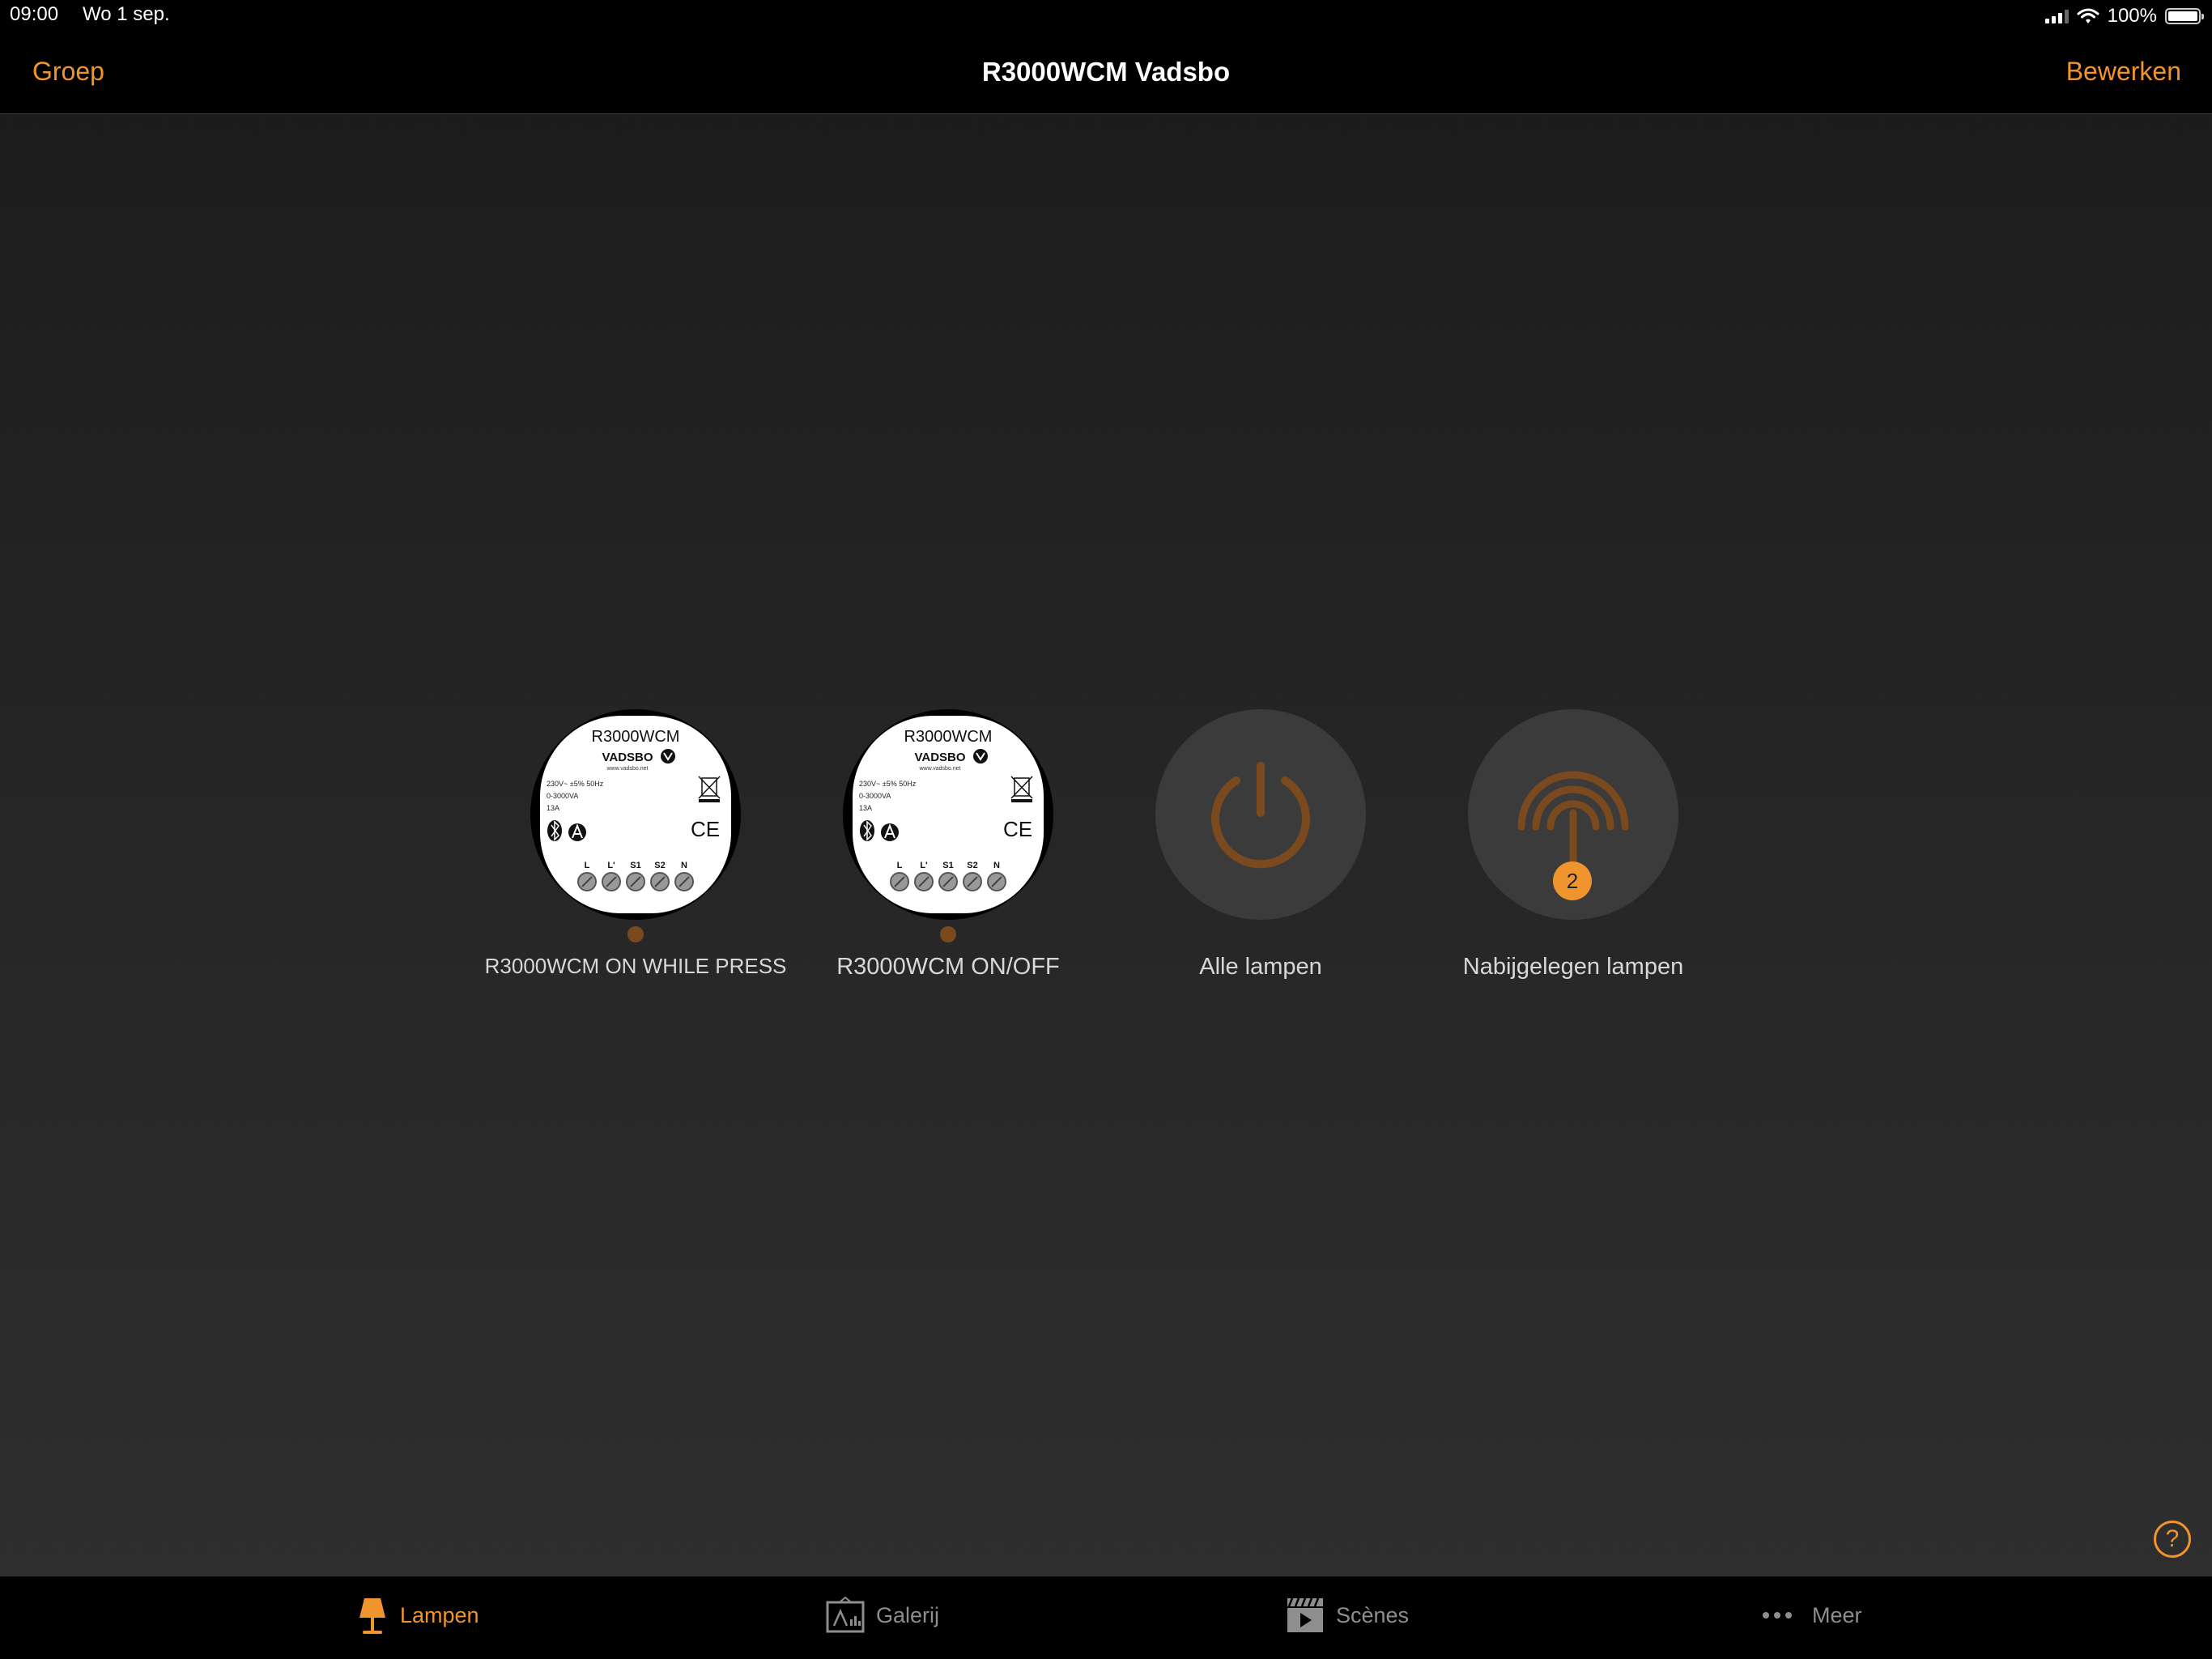  I want to click on battery-percentage: 100%, so click(2132, 16).